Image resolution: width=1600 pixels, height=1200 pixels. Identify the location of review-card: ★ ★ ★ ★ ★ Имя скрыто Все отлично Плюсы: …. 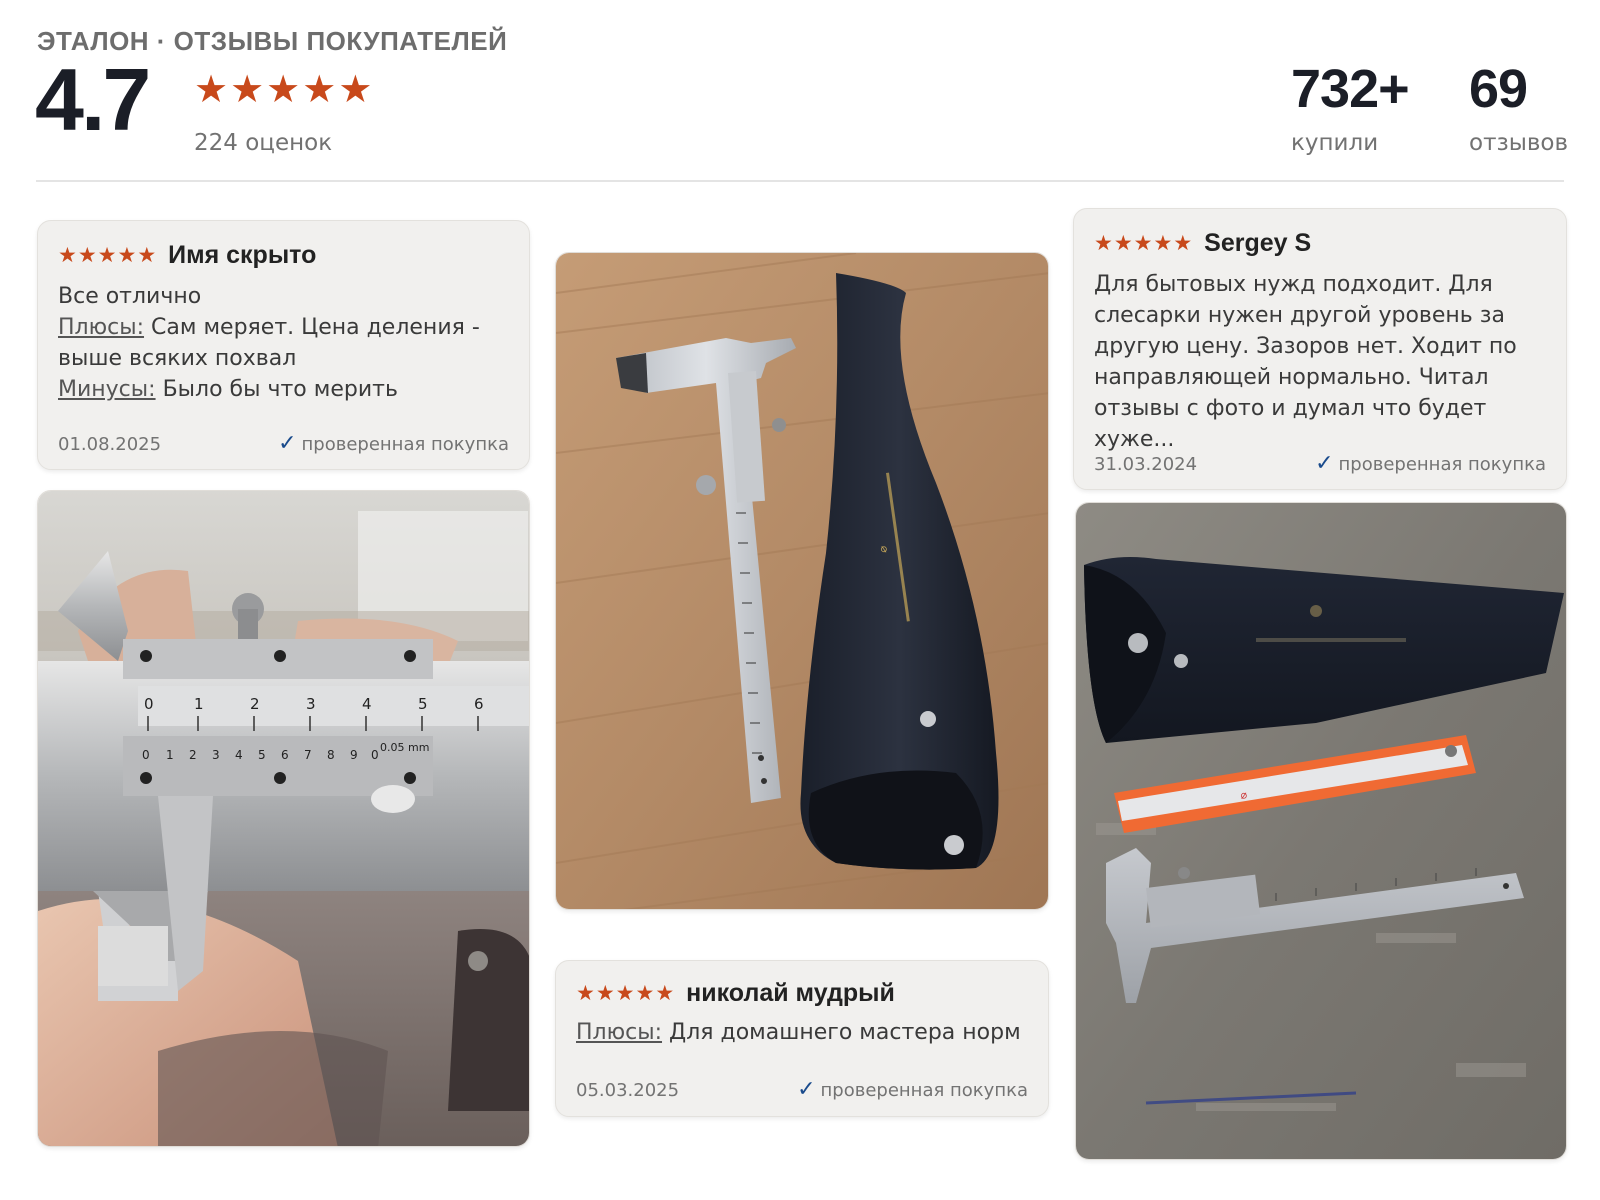
(283, 345).